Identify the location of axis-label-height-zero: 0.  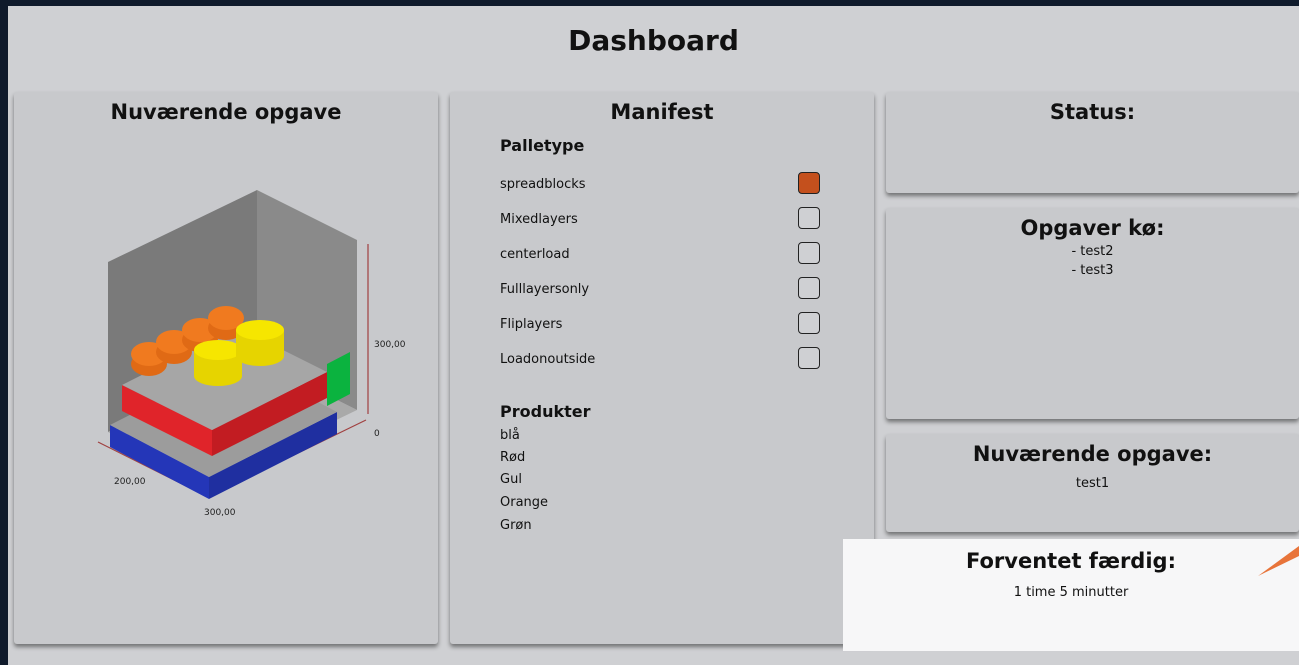
(377, 434).